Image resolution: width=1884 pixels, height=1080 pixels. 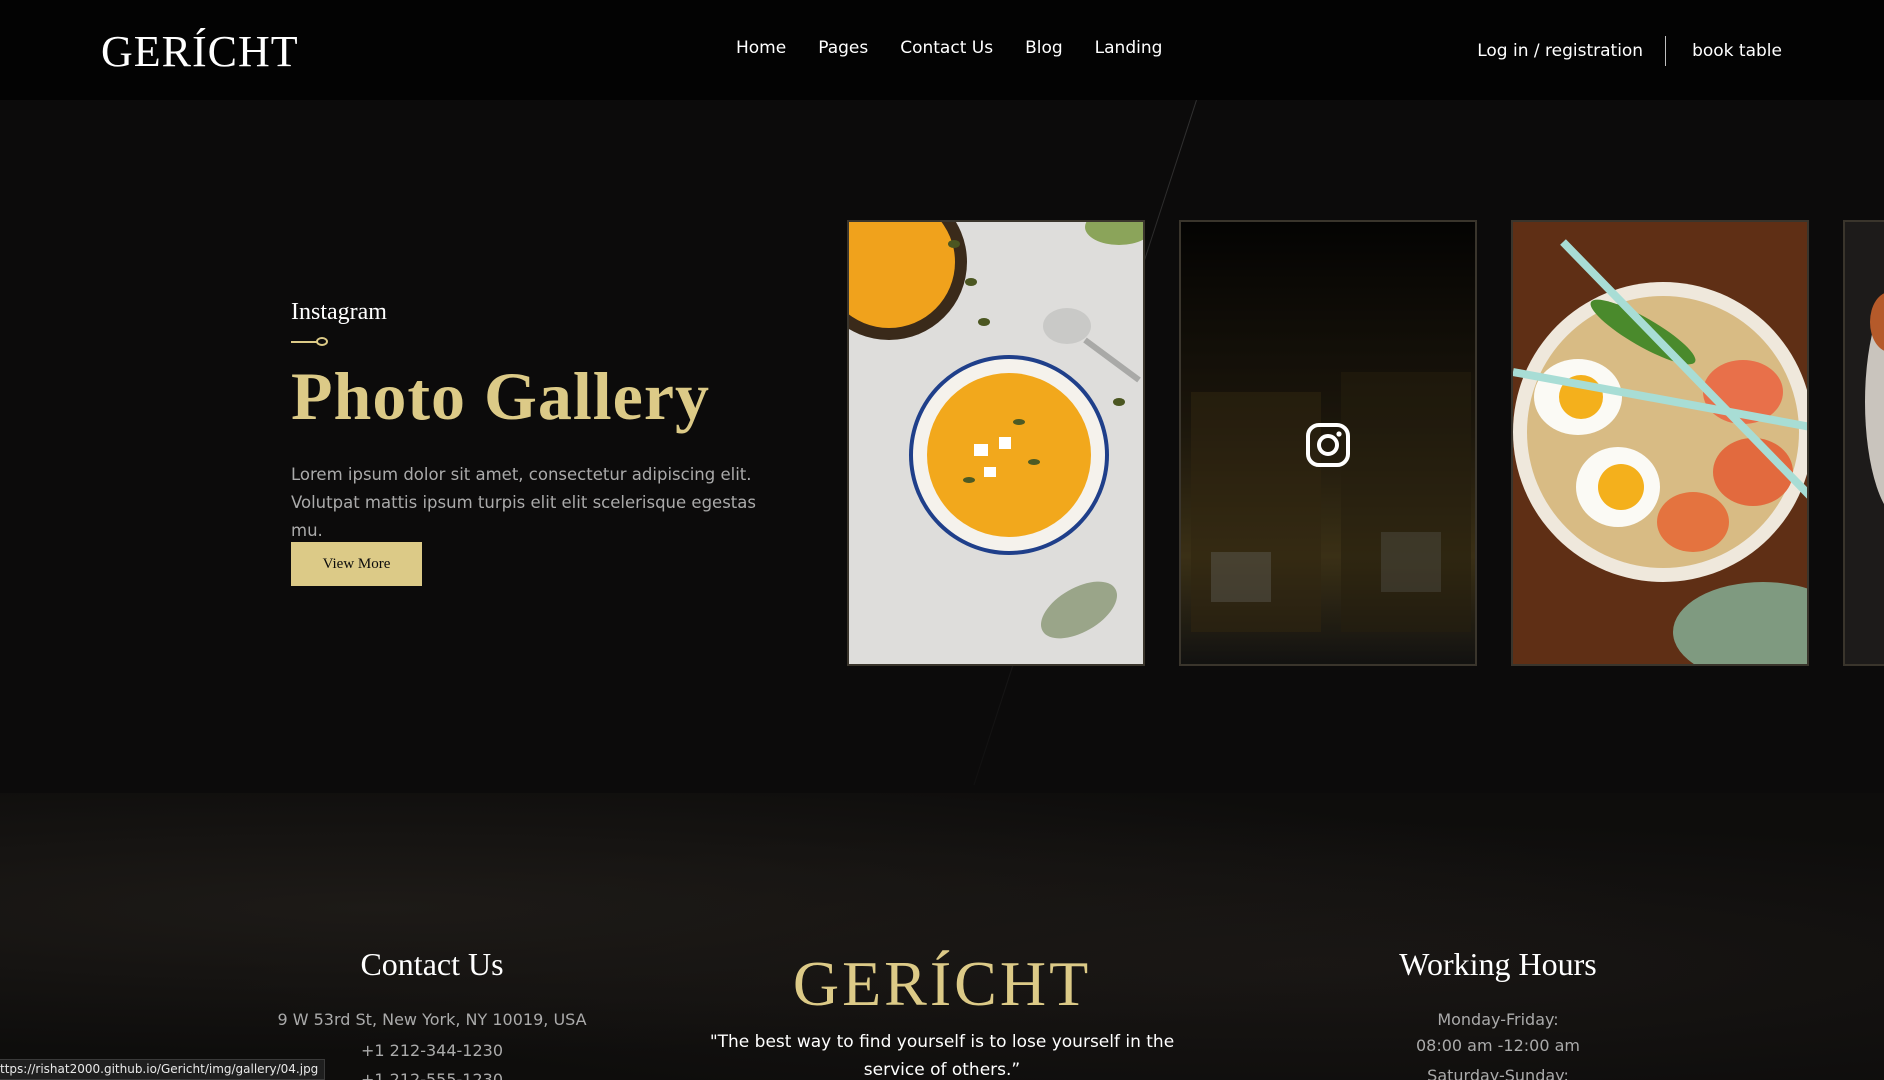 I want to click on nav-home: Home, so click(x=761, y=48).